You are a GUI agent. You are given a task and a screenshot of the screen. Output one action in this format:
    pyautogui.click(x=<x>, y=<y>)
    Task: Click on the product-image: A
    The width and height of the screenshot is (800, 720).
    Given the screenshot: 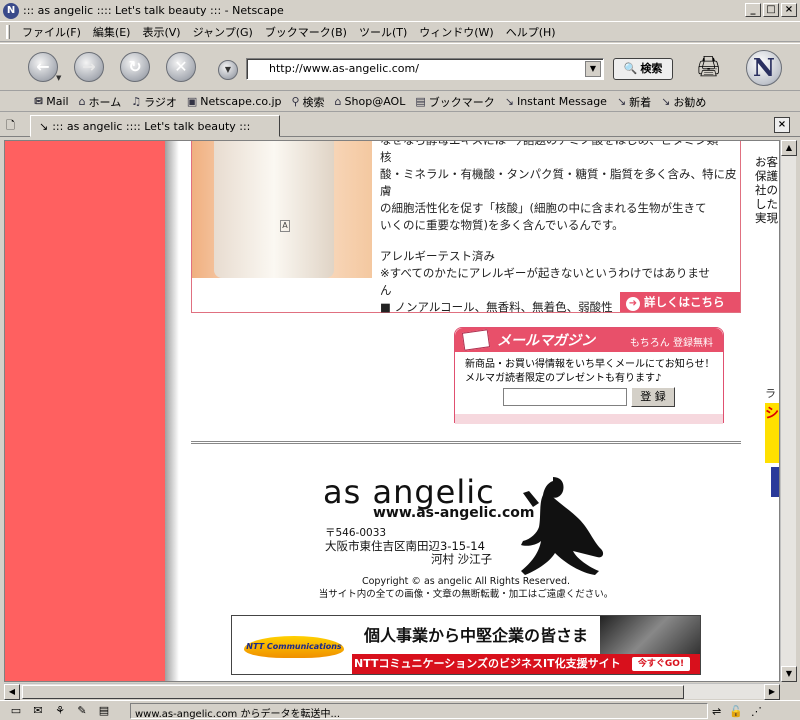 What is the action you would take?
    pyautogui.click(x=282, y=209)
    